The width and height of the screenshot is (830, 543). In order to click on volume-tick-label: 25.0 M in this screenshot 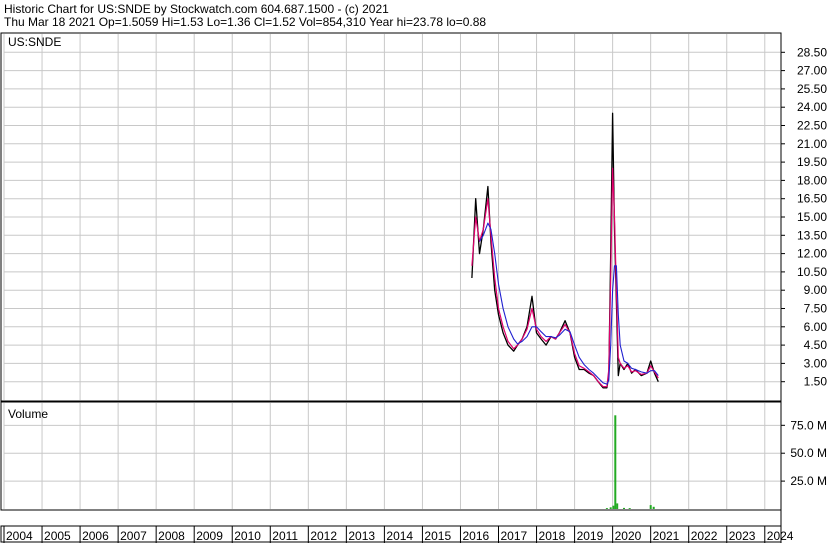, I will do `click(808, 481)`.